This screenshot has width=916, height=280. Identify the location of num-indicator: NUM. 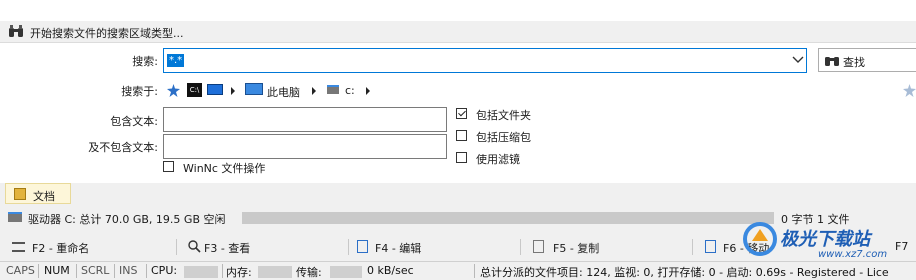
(57, 270).